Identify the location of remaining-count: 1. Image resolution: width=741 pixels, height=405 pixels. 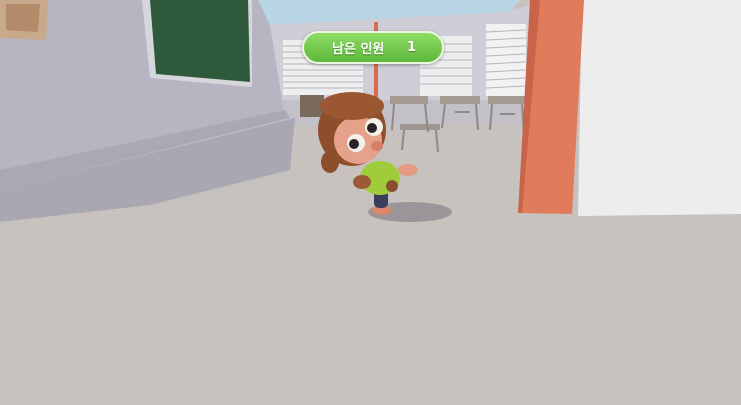
(411, 47).